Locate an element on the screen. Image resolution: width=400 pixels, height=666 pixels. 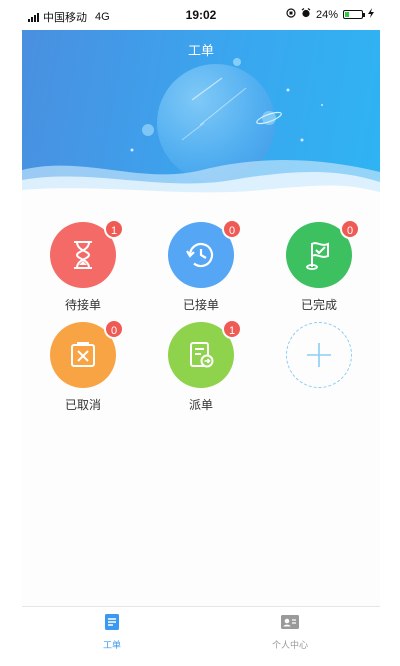
profile-card-icon is located at coordinates (290, 622).